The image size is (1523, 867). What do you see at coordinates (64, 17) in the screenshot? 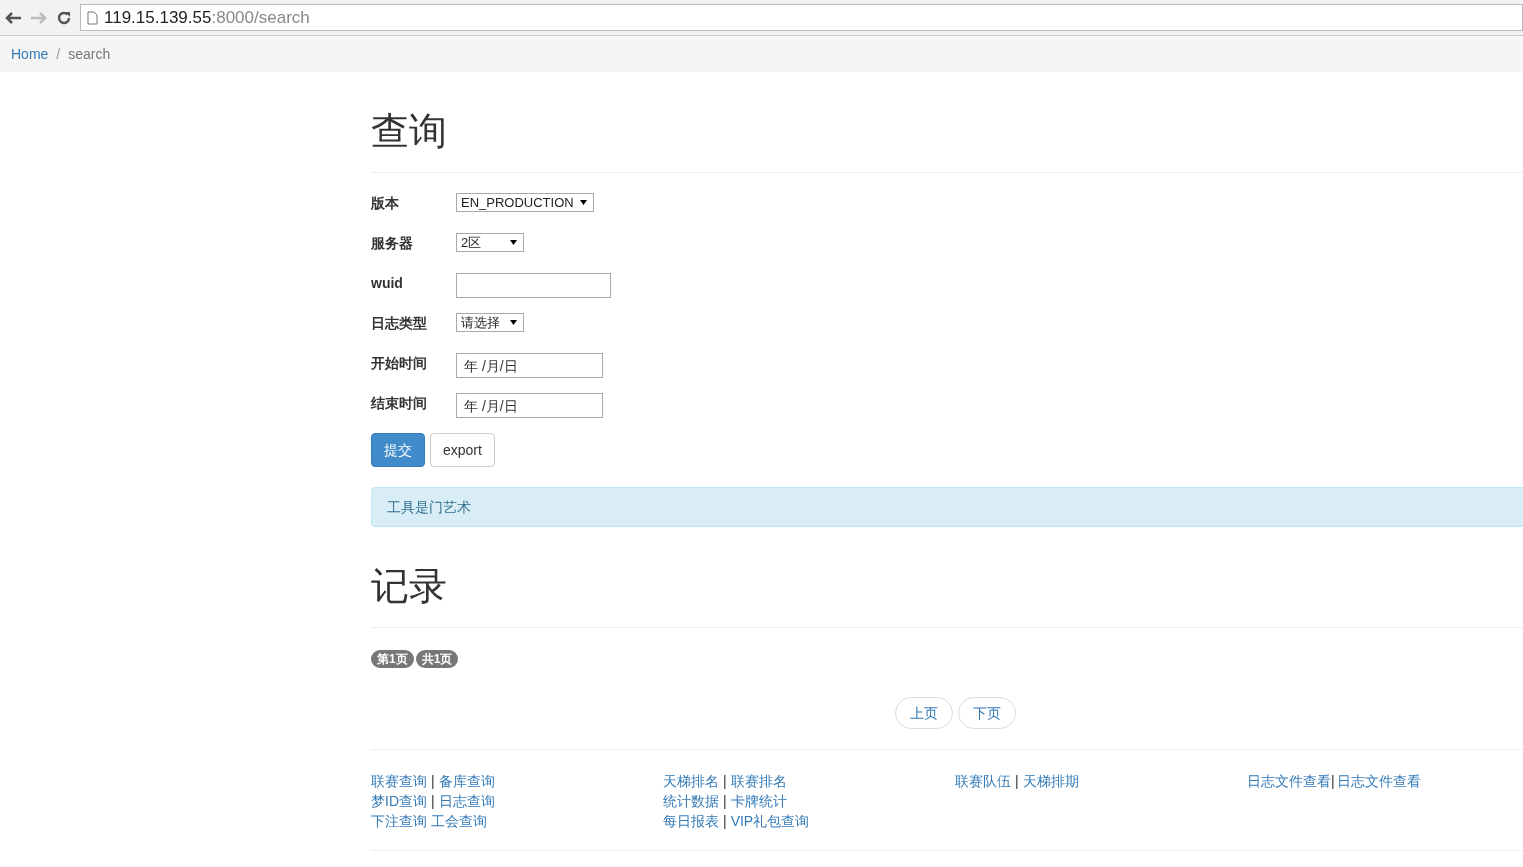
I see `reload-icon` at bounding box center [64, 17].